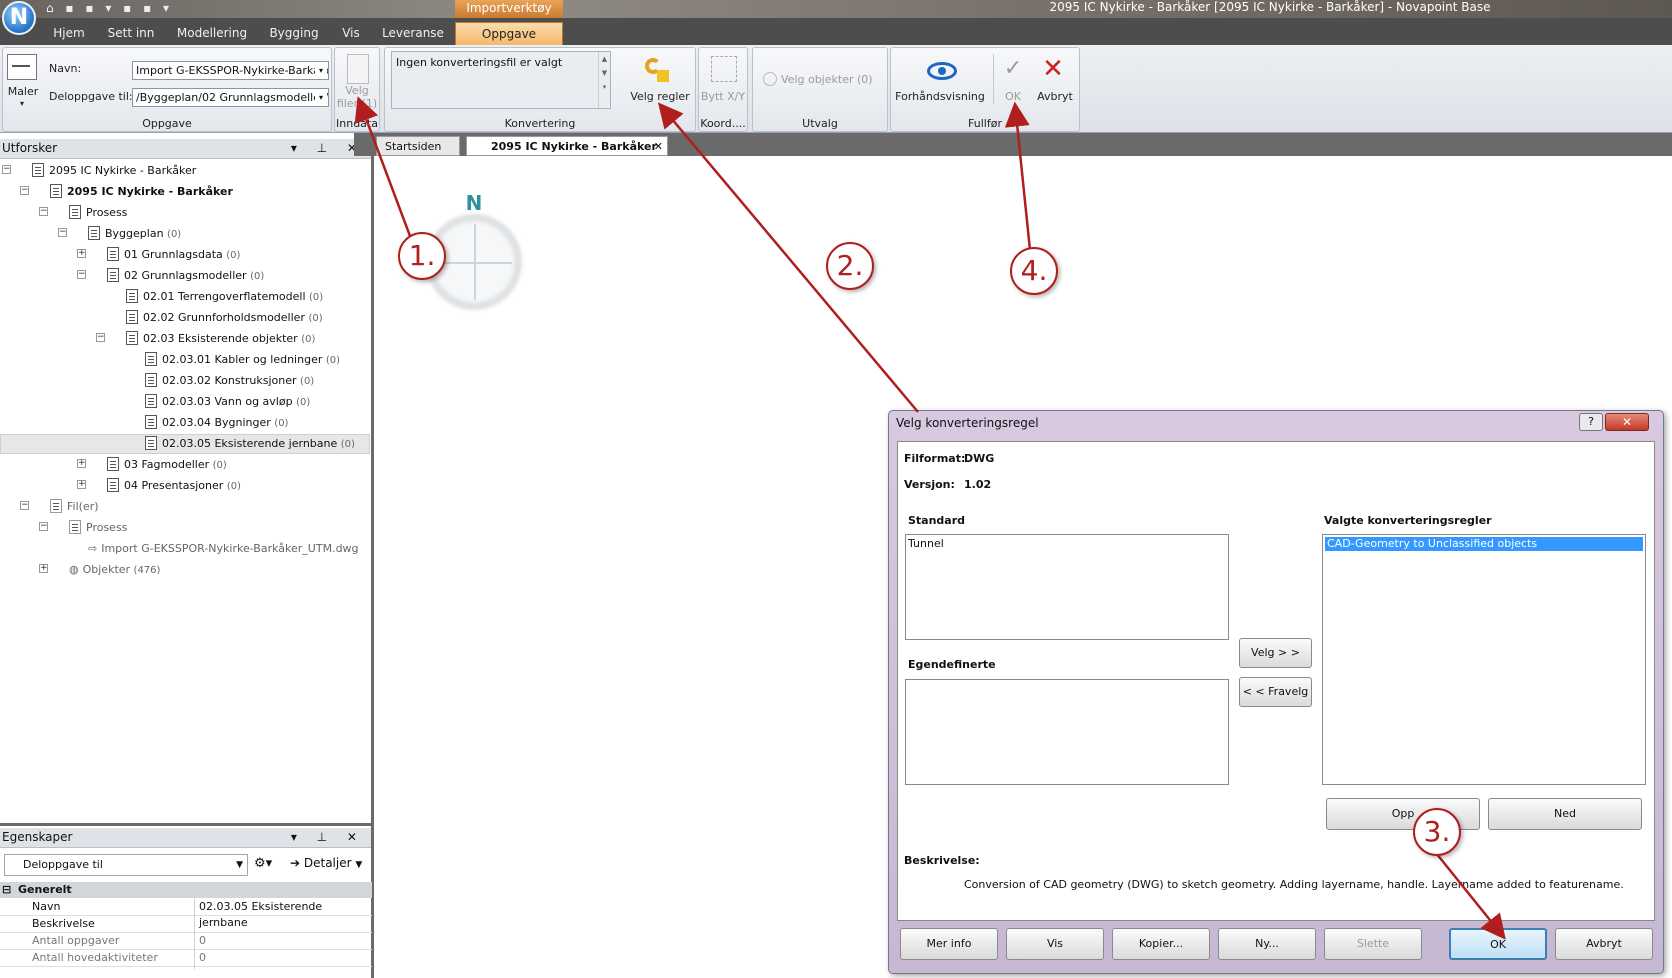 Image resolution: width=1672 pixels, height=978 pixels. Describe the element at coordinates (1437, 832) in the screenshot. I see `annotation-3: 3.` at that location.